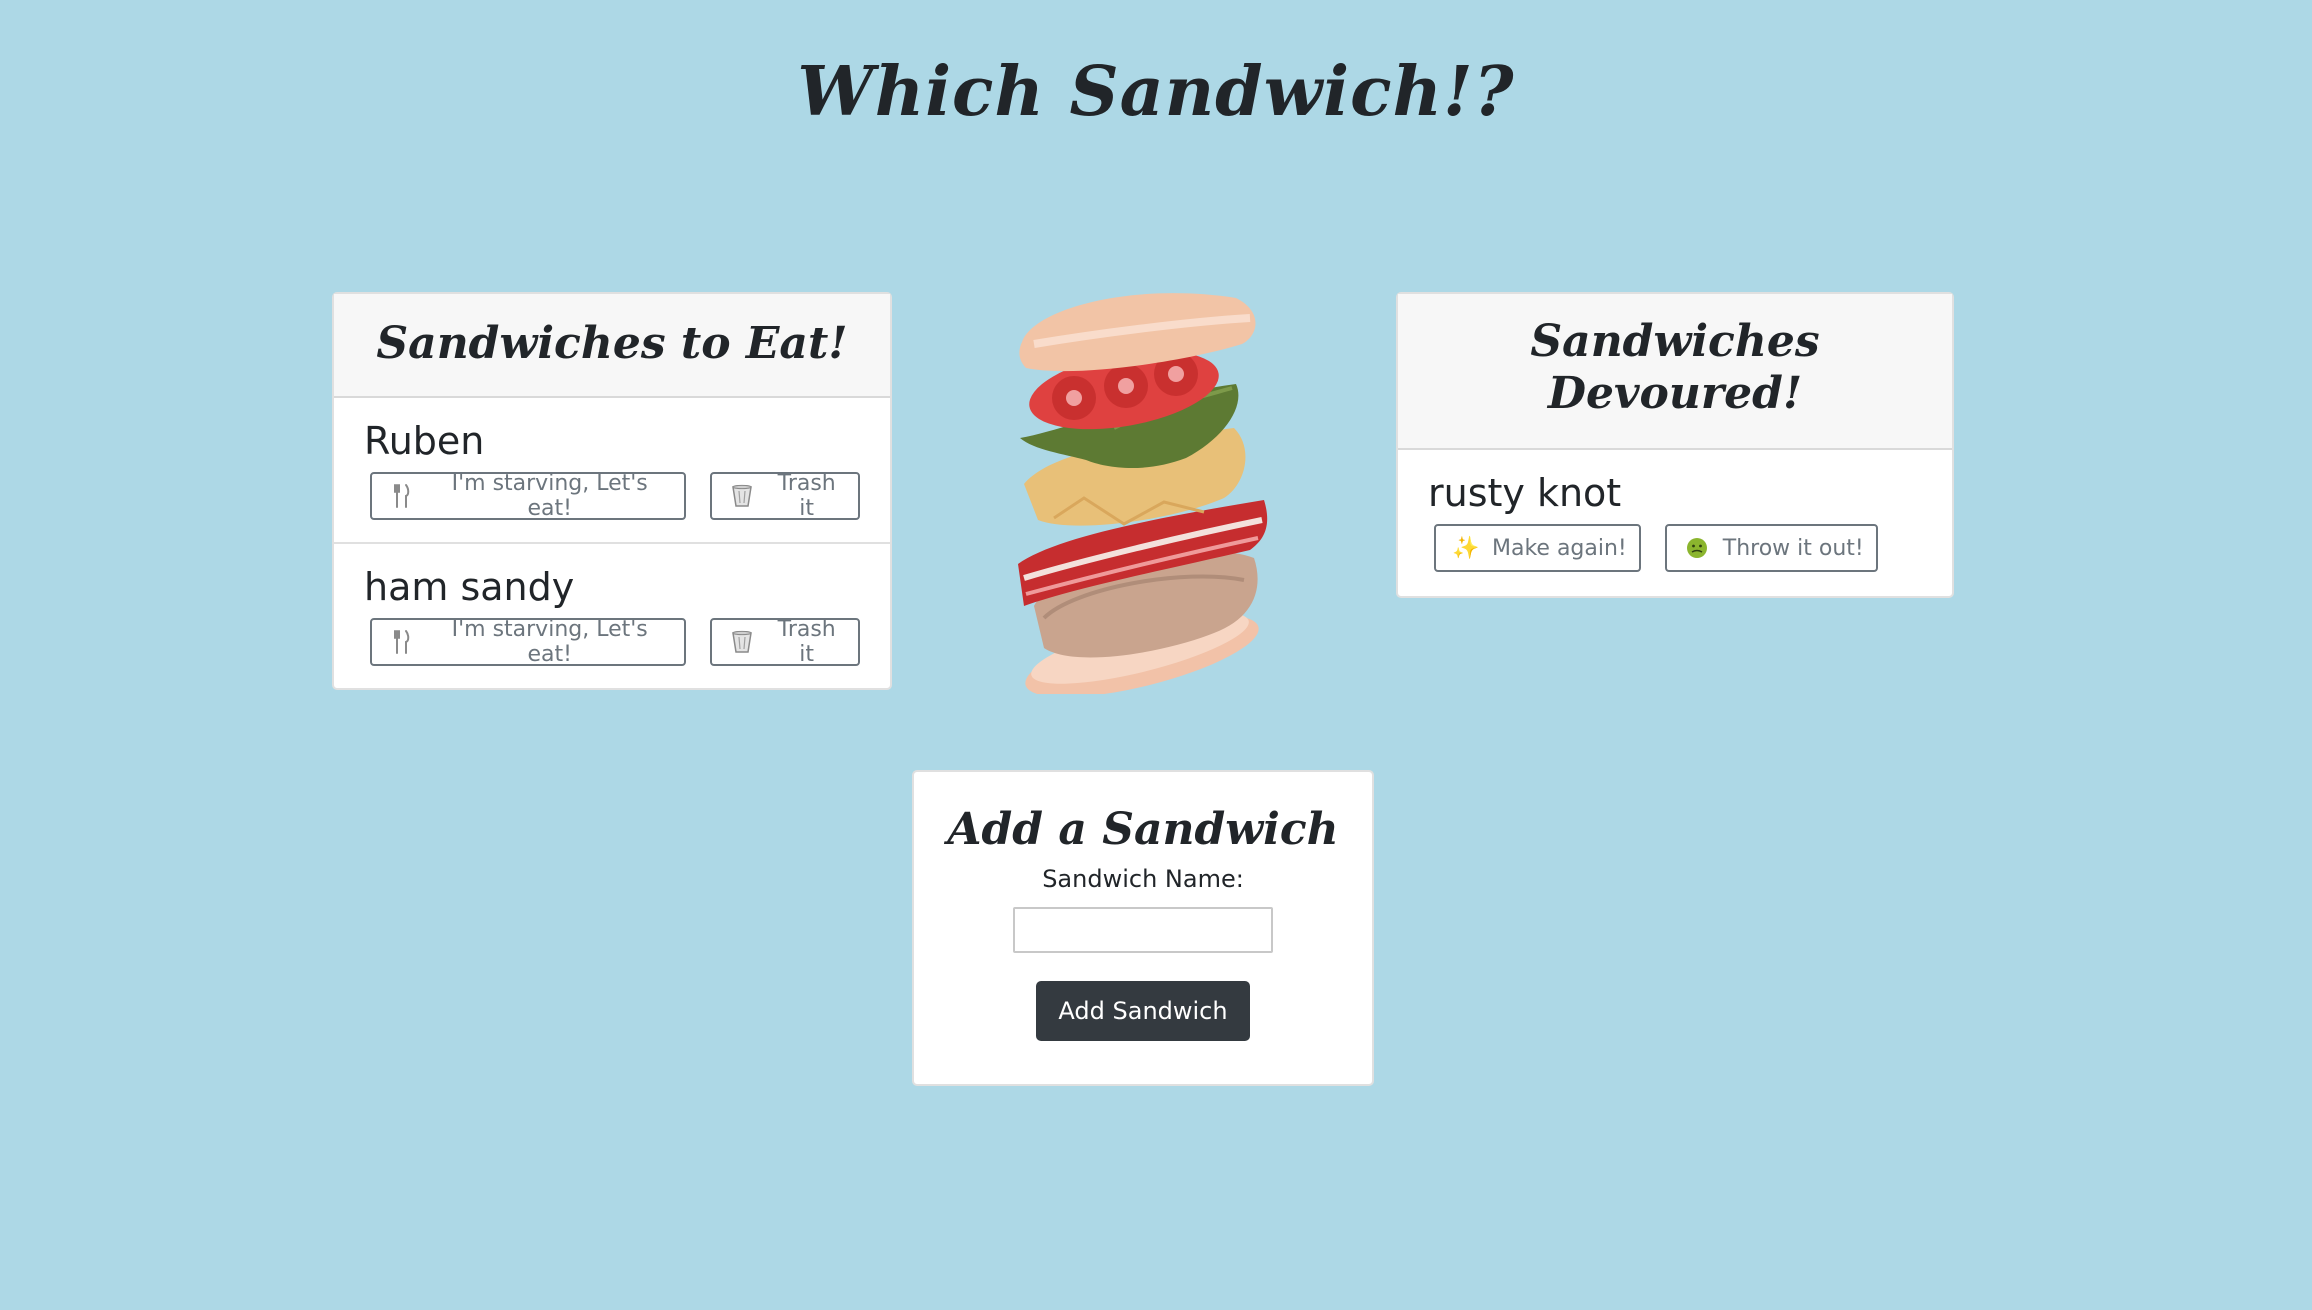 The height and width of the screenshot is (1310, 2312). What do you see at coordinates (1675, 341) in the screenshot?
I see `devoured-header-line1: Sandwiches` at bounding box center [1675, 341].